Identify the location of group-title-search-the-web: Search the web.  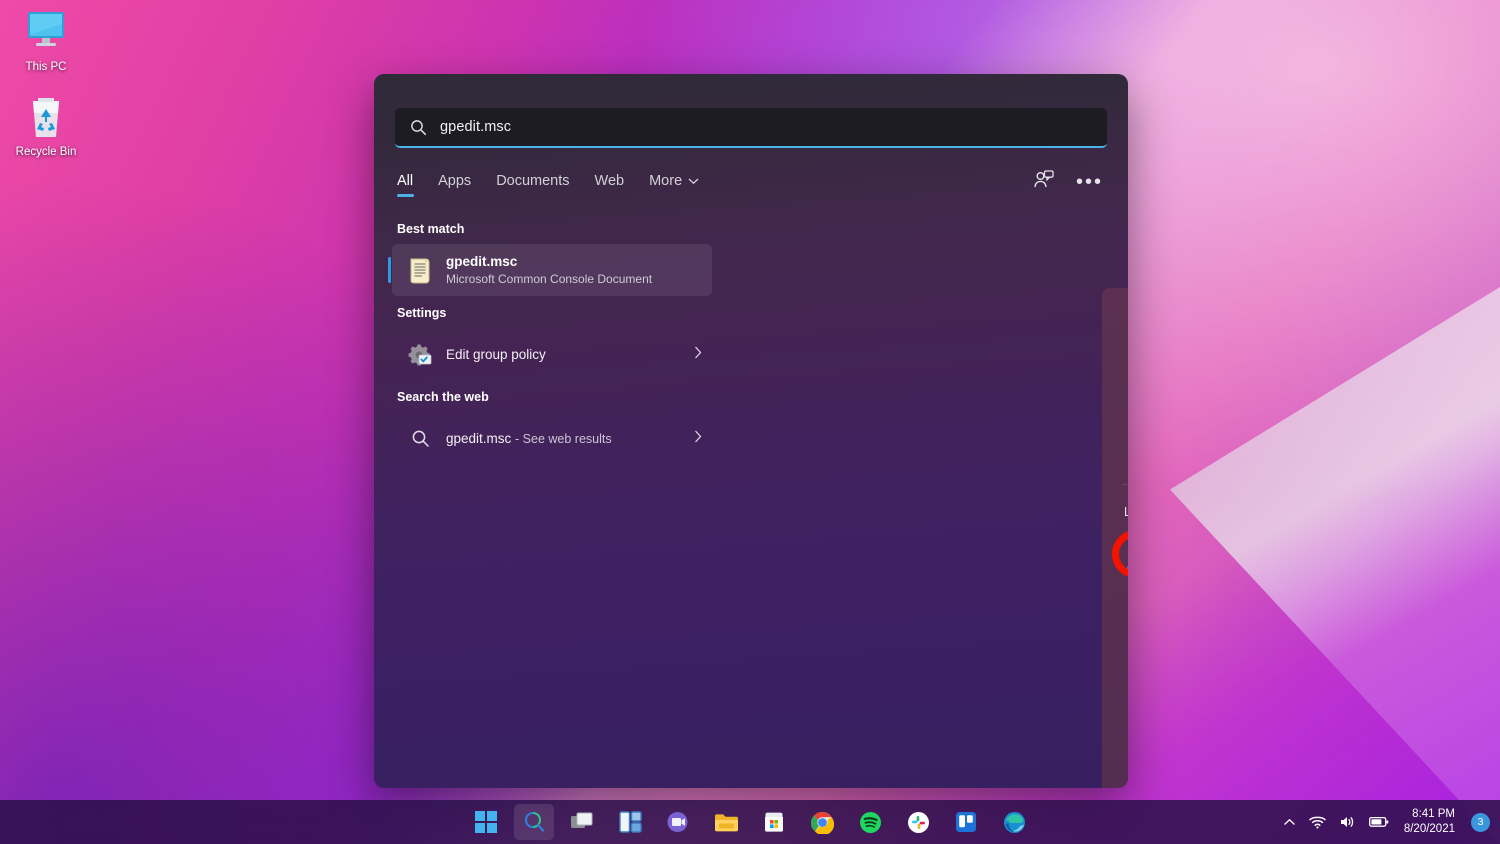
(443, 397).